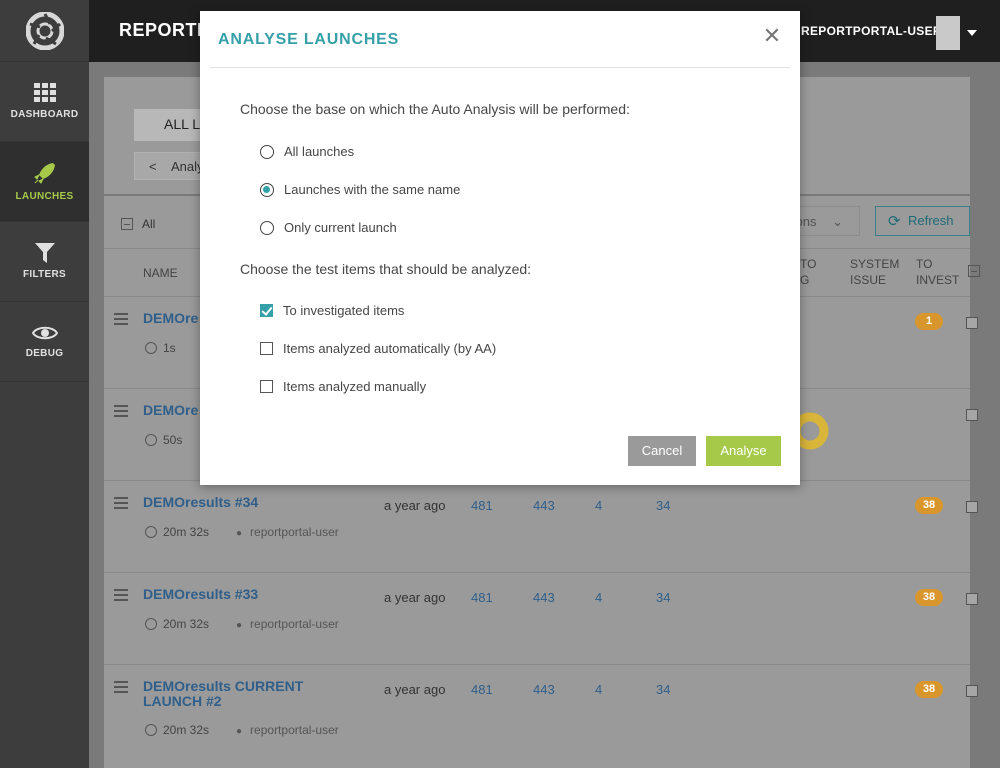  I want to click on funnel-icon, so click(44, 253).